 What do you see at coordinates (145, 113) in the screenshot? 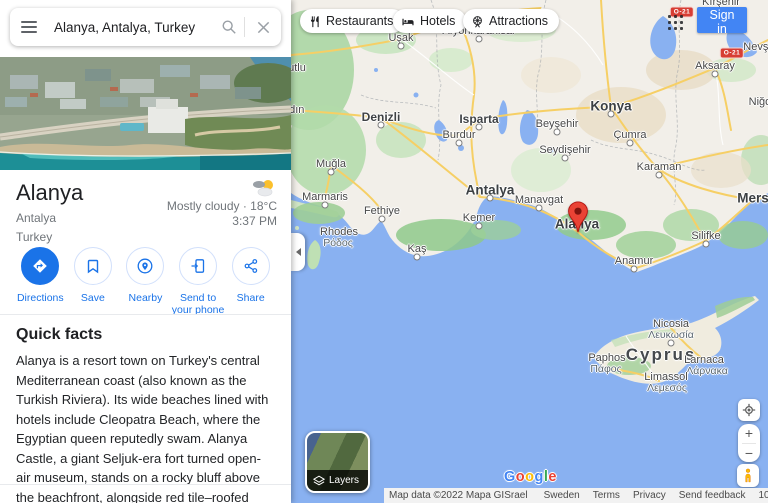
I see `place-photo` at bounding box center [145, 113].